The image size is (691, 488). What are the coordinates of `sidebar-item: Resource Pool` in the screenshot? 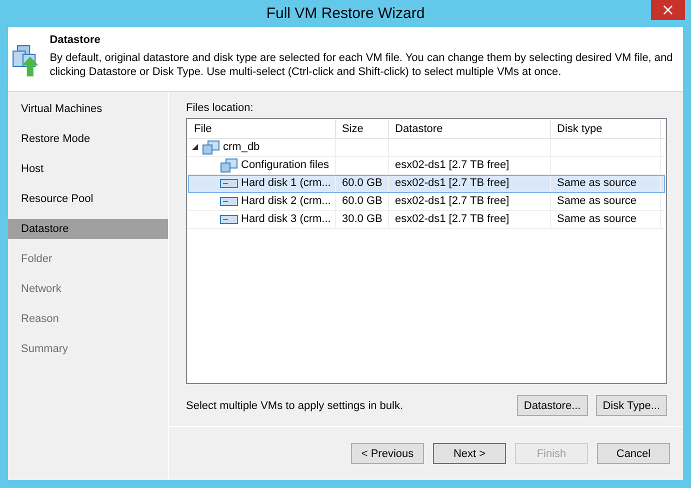 It's located at (88, 199).